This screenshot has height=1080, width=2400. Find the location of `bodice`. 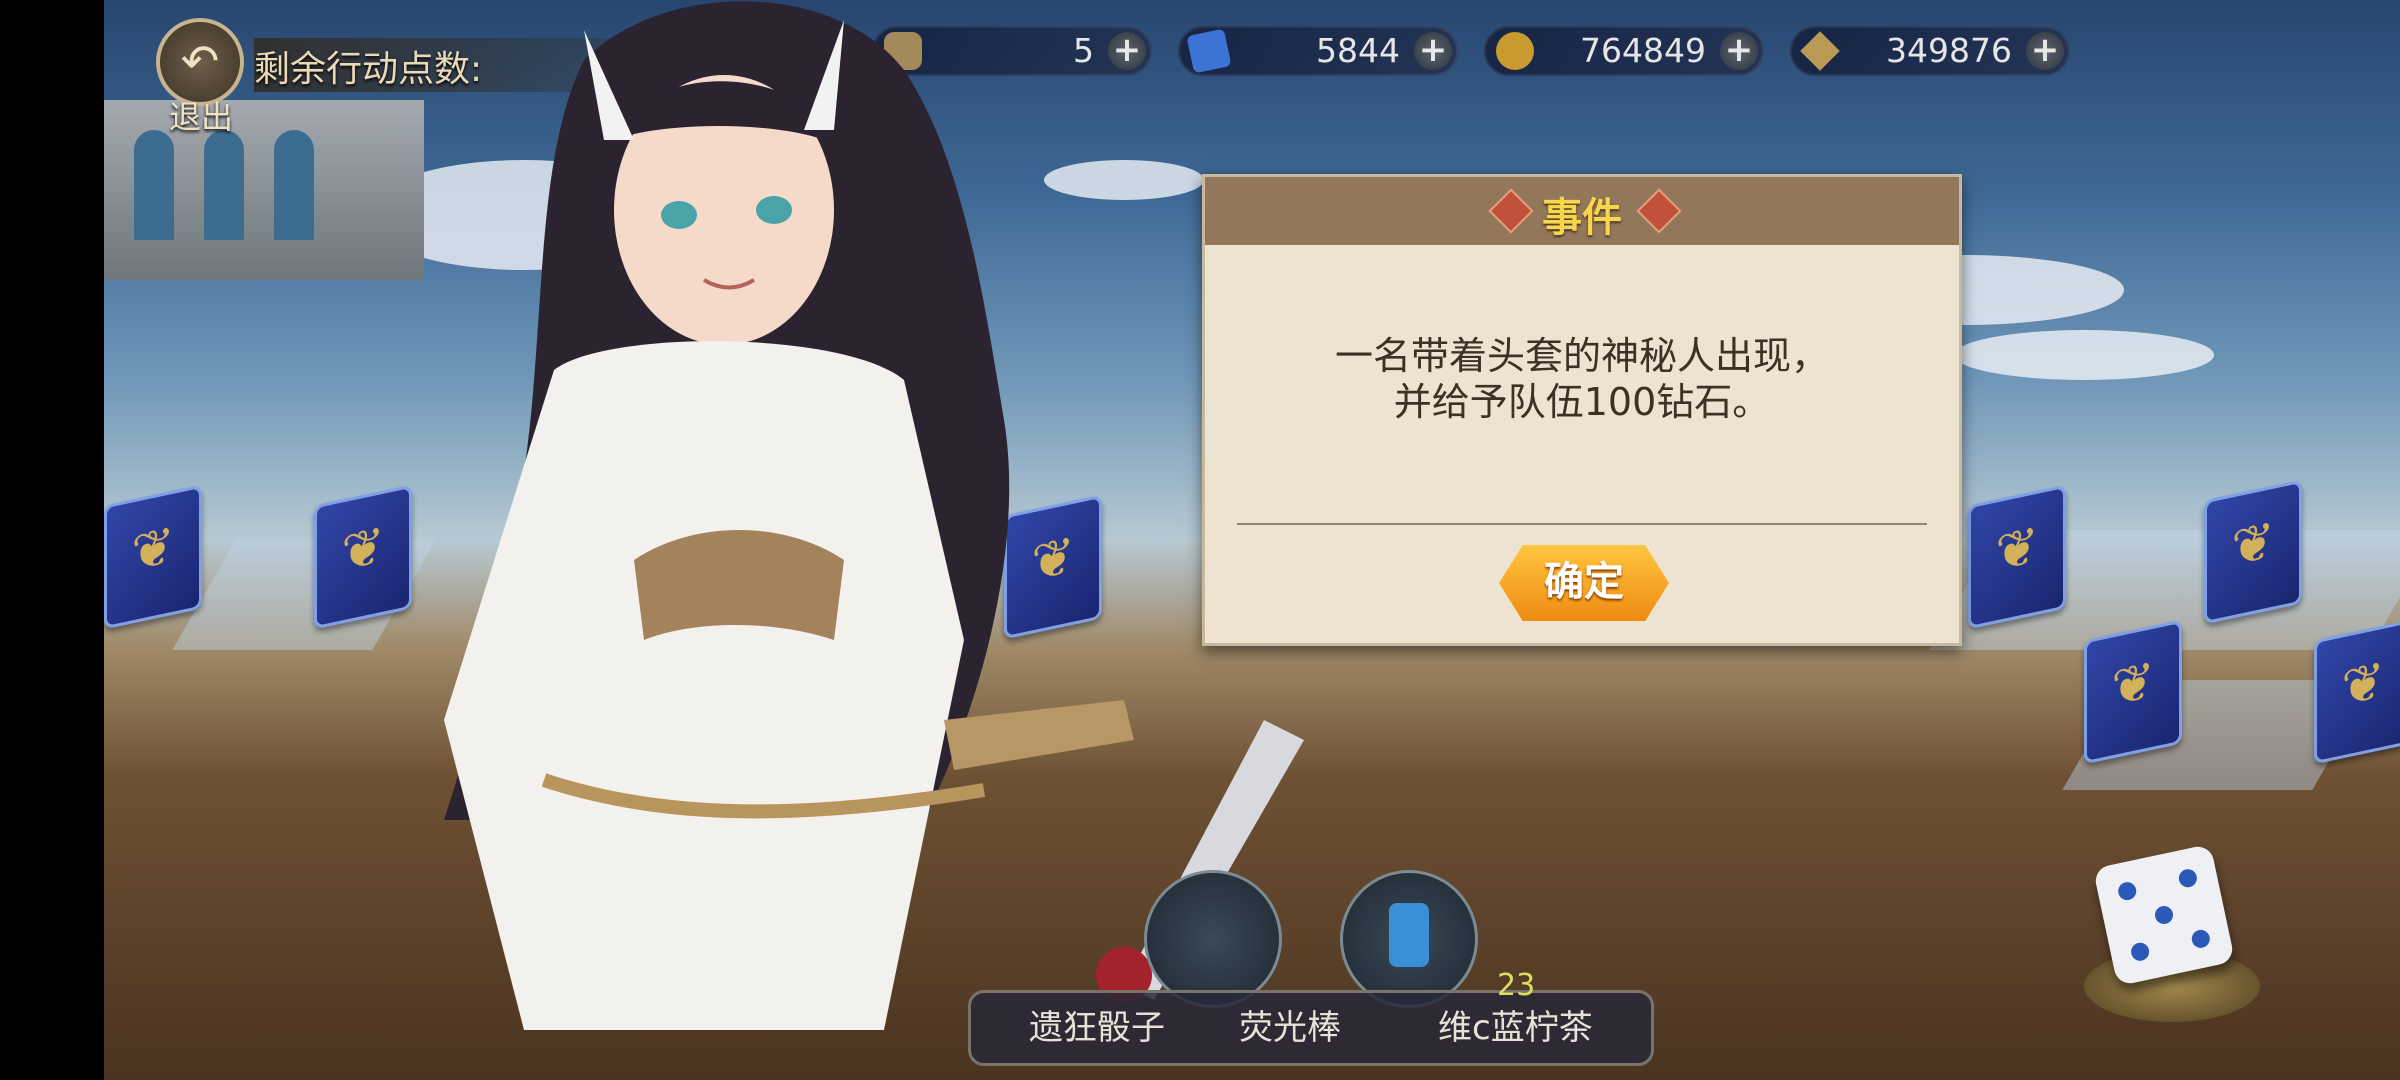

bodice is located at coordinates (739, 585).